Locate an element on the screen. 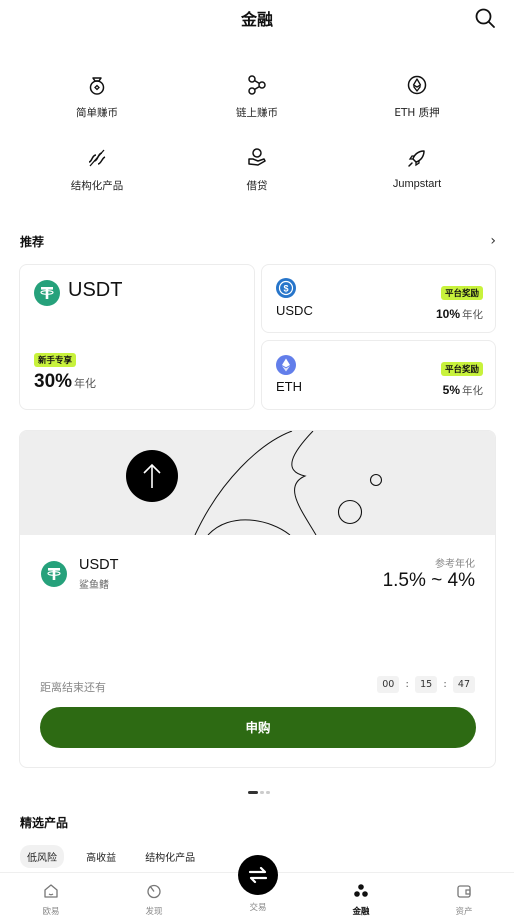 This screenshot has width=514, height=916. timer-hours: 00 is located at coordinates (388, 684).